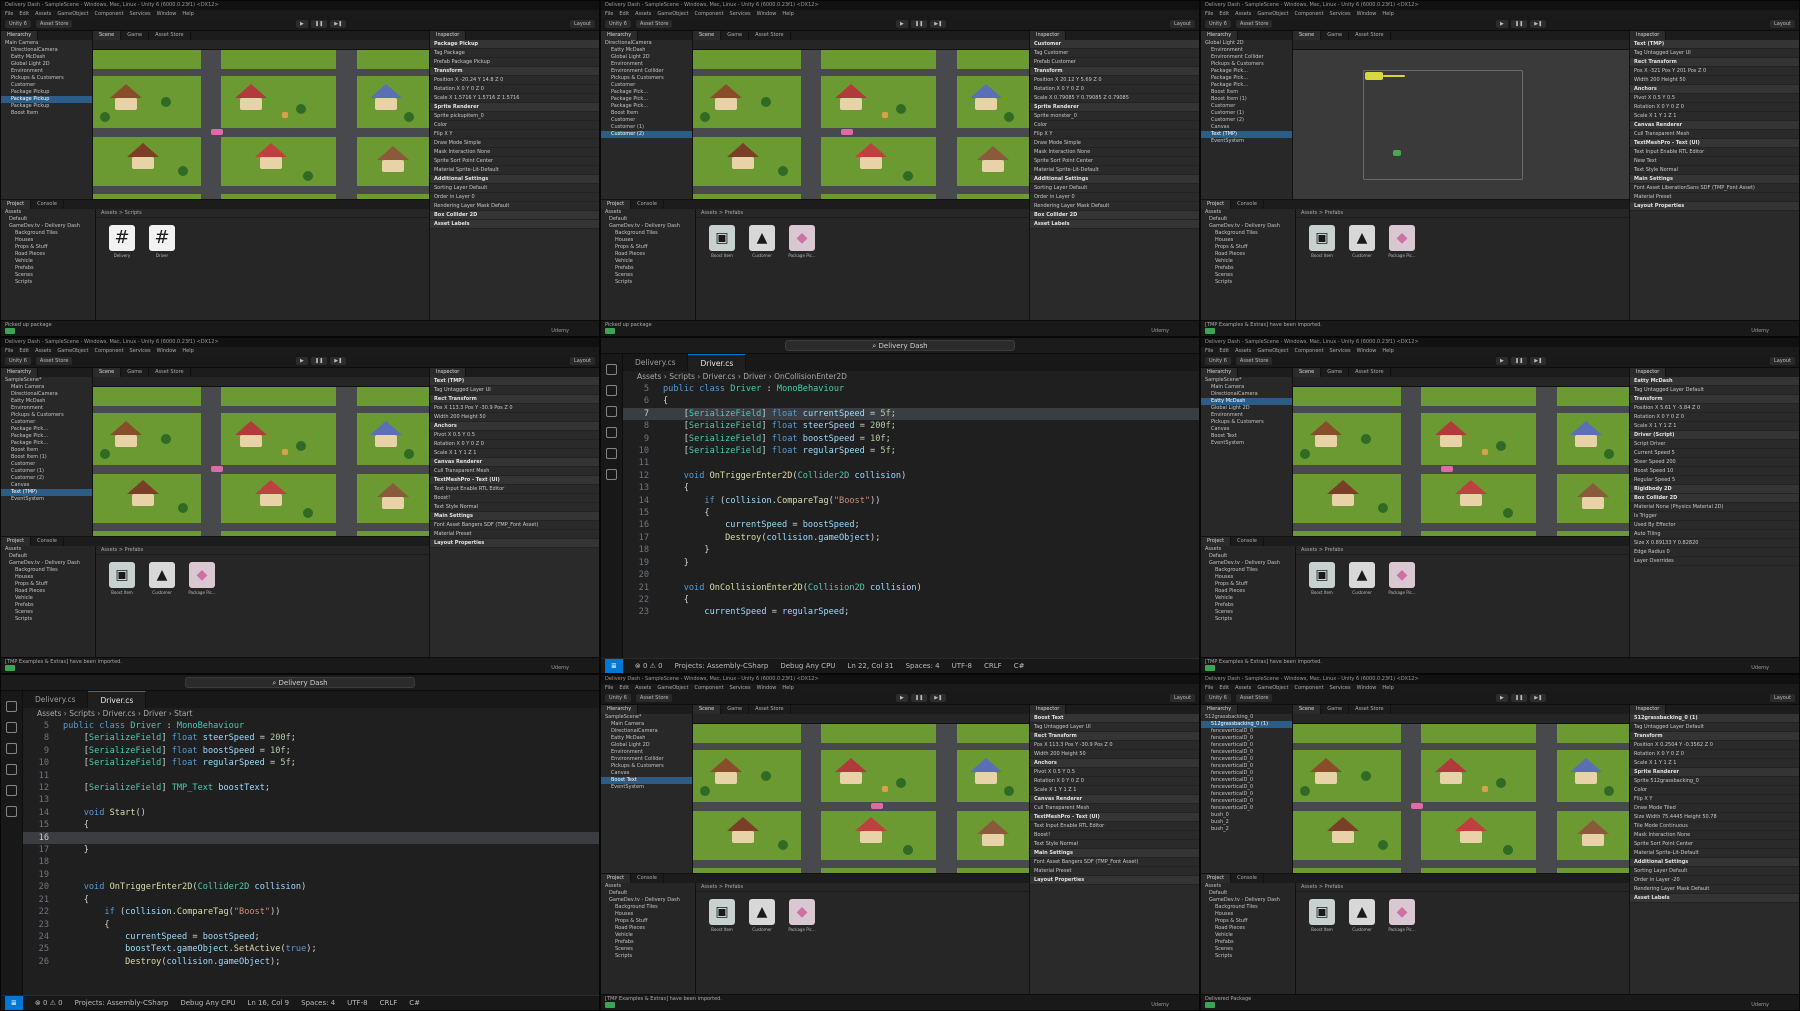  What do you see at coordinates (1114, 197) in the screenshot?
I see `inspector-field: Order in Layer 0` at bounding box center [1114, 197].